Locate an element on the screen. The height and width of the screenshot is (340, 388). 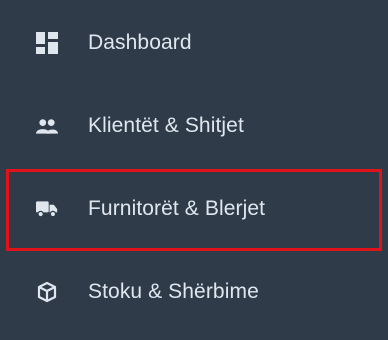
sidebar-item-label: Stoku & Shërbime is located at coordinates (173, 291).